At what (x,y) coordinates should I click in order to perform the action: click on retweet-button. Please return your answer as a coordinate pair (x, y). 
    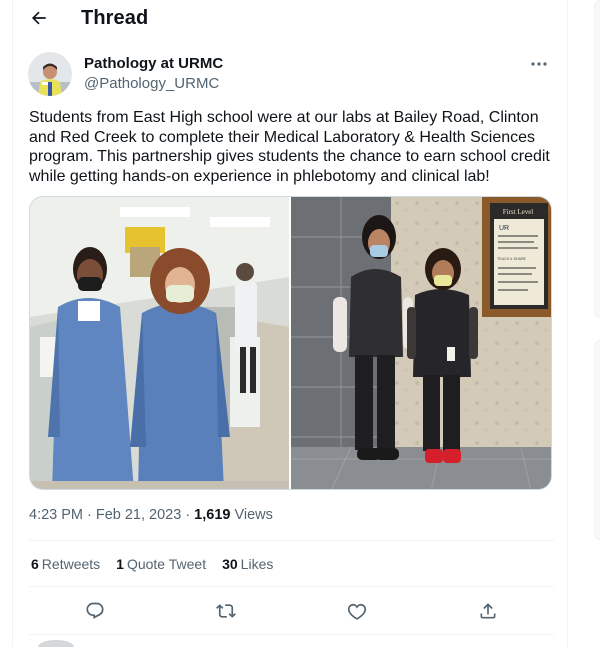
    Looking at the image, I should click on (226, 611).